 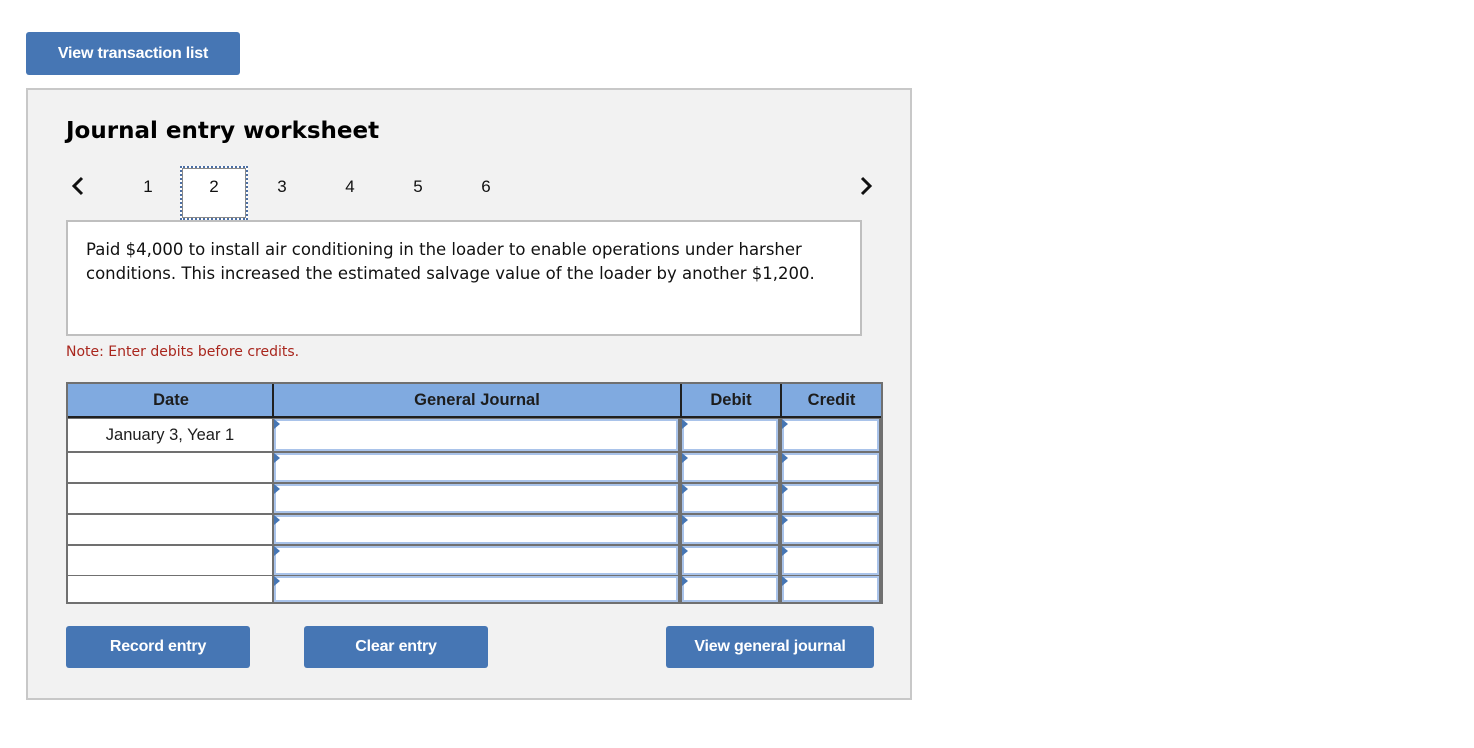 I want to click on header-general-journal: General Journal, so click(x=476, y=400).